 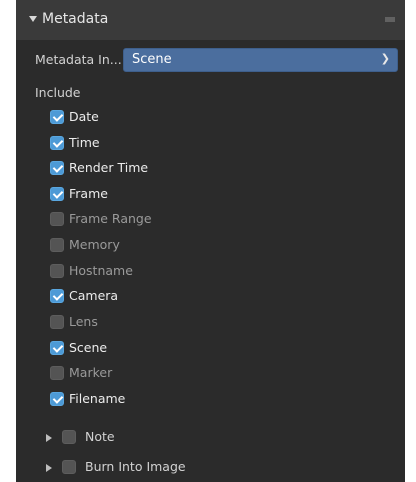 I want to click on subpanel-label: Note, so click(x=100, y=436).